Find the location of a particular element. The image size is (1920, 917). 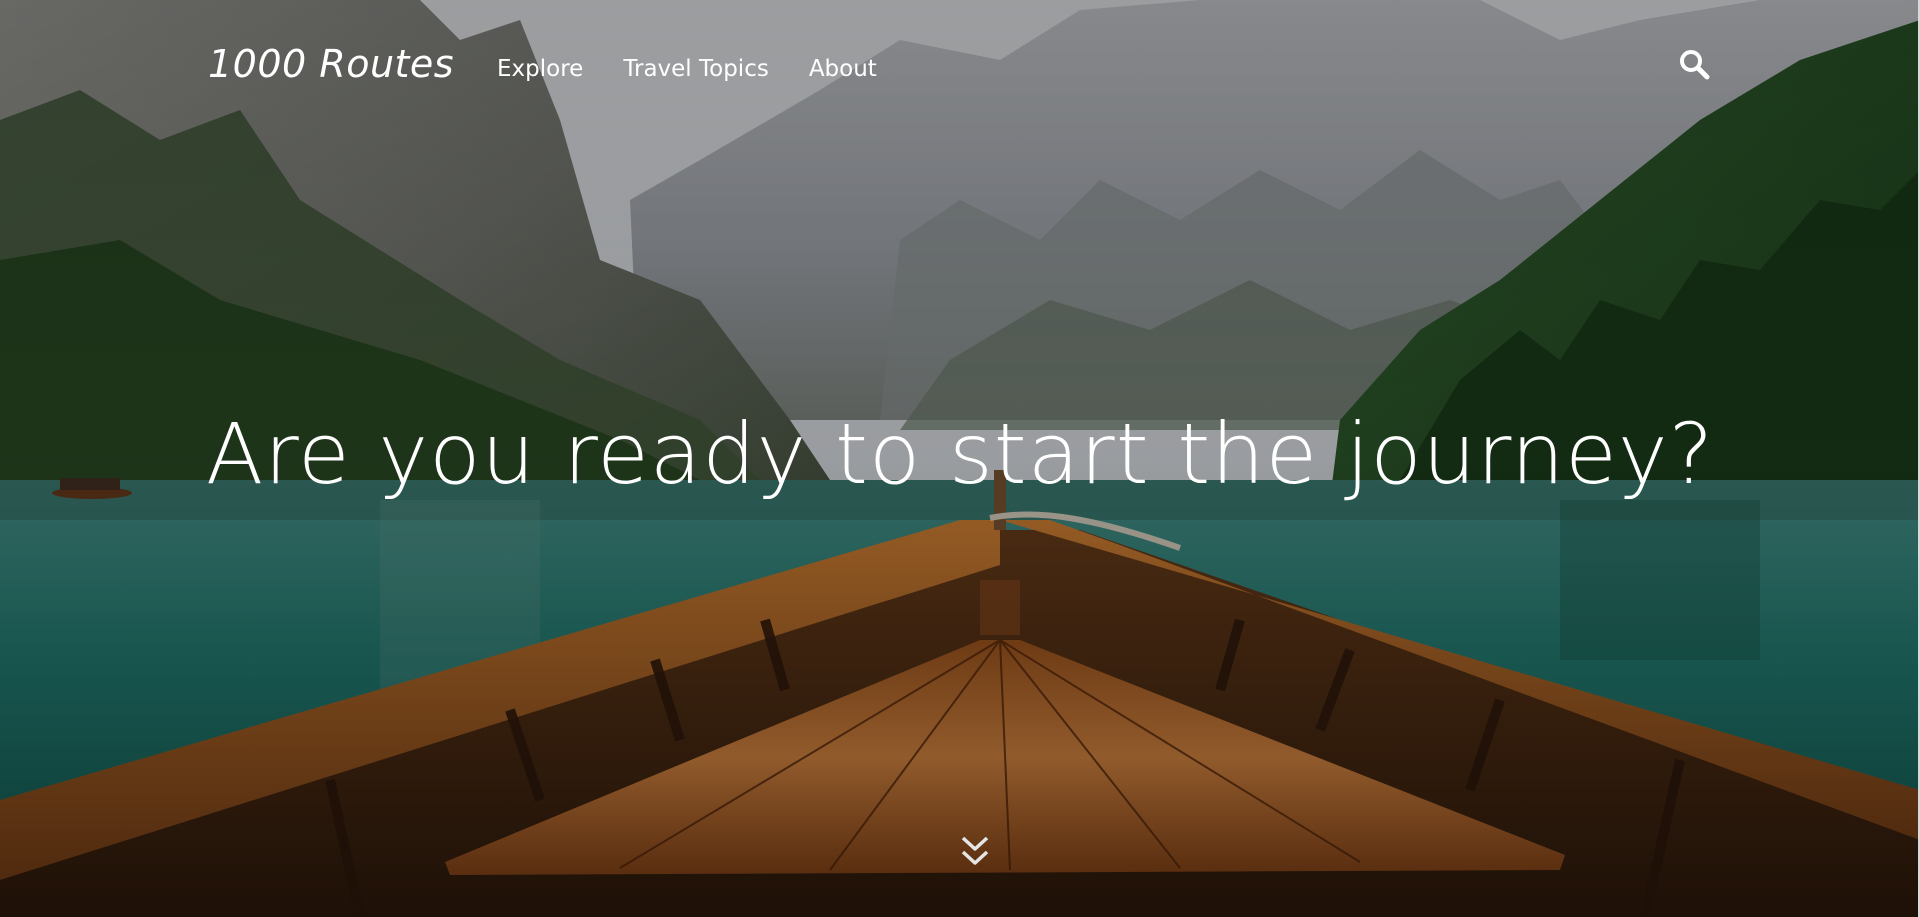

search-icon is located at coordinates (1695, 65).